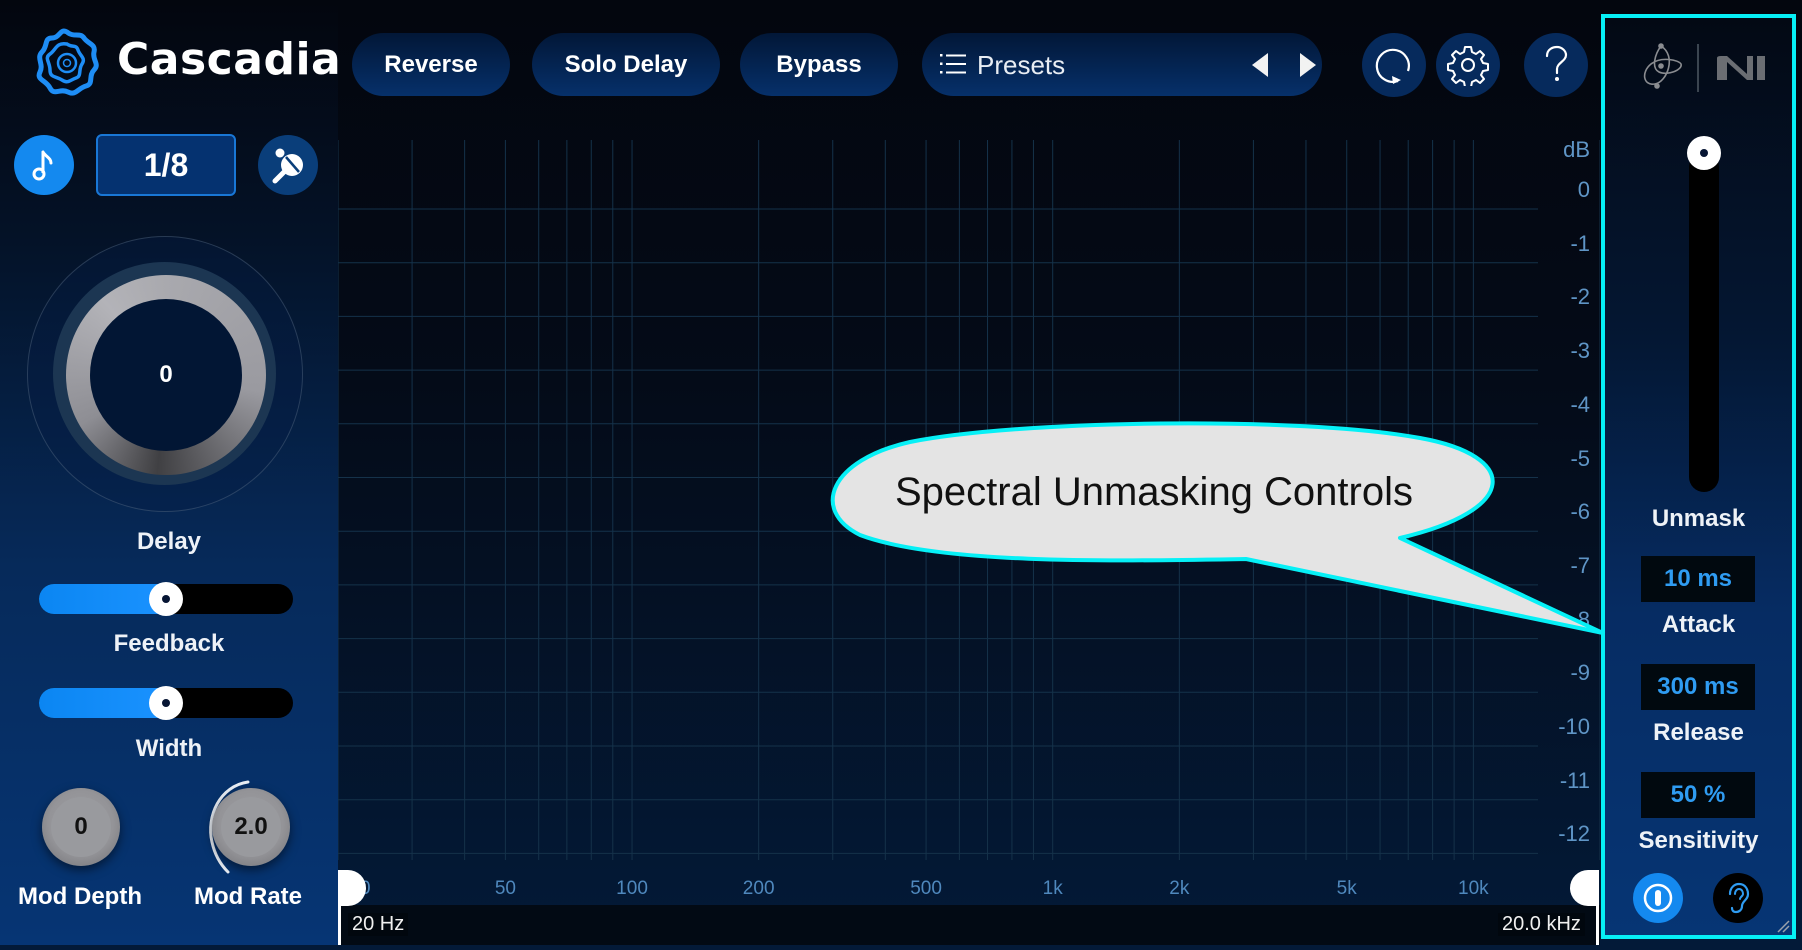  I want to click on presets-bar: Presets, so click(1122, 64).